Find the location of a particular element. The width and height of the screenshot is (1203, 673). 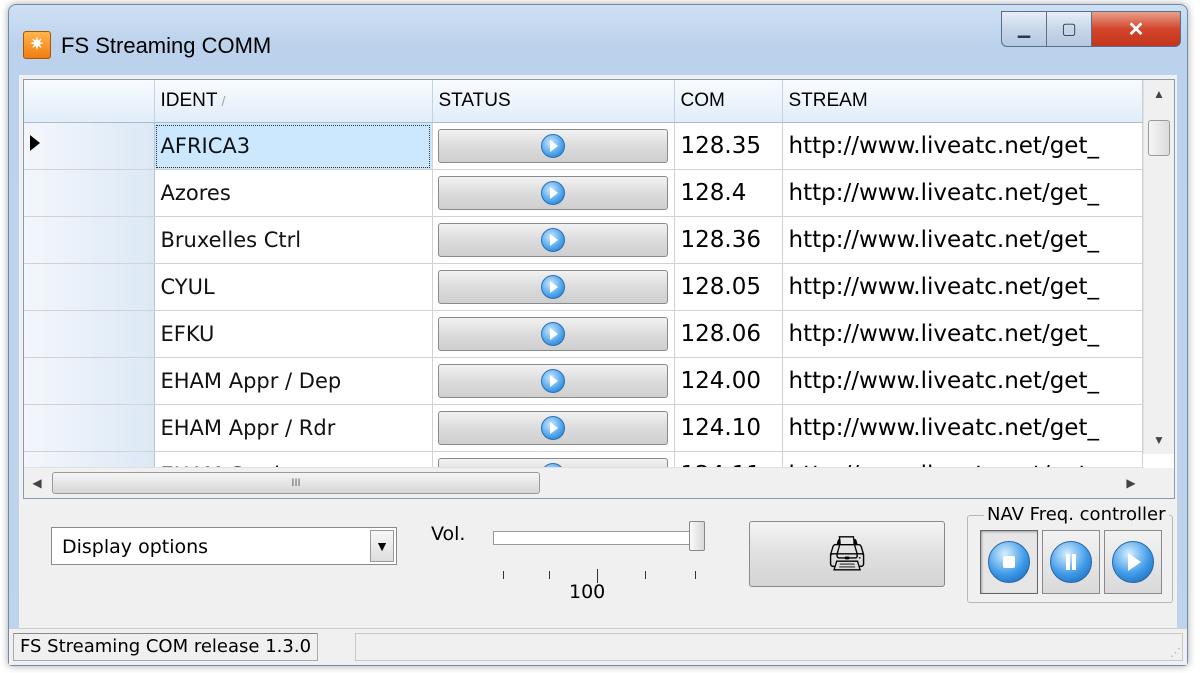

scrollbar-corner is located at coordinates (1159, 483).